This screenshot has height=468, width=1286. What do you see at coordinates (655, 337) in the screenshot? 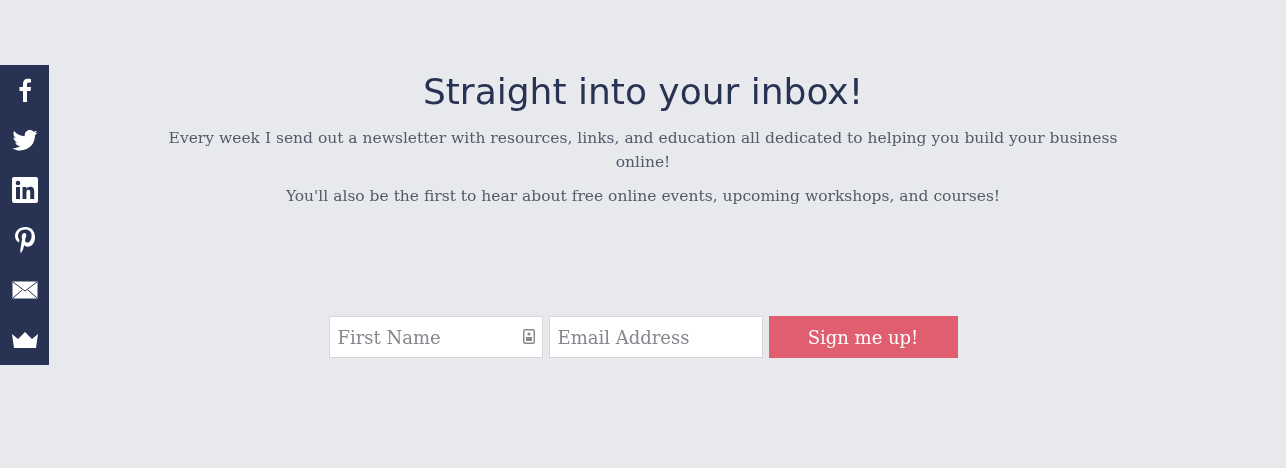
I see `email-field: Email Address` at bounding box center [655, 337].